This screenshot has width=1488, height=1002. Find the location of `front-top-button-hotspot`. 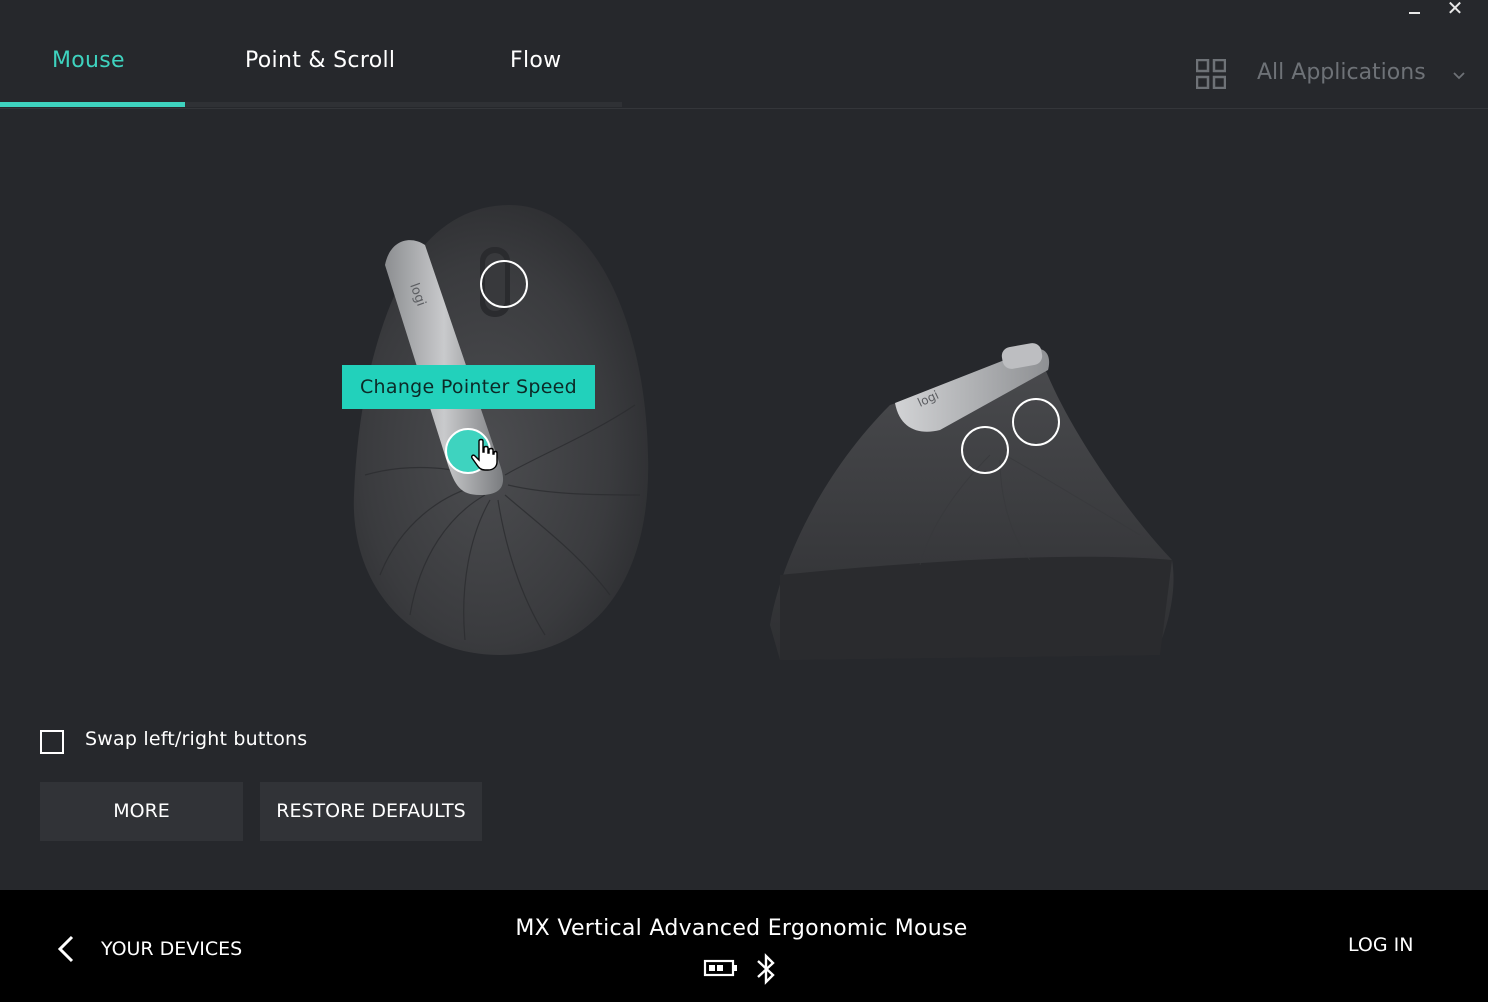

front-top-button-hotspot is located at coordinates (504, 284).